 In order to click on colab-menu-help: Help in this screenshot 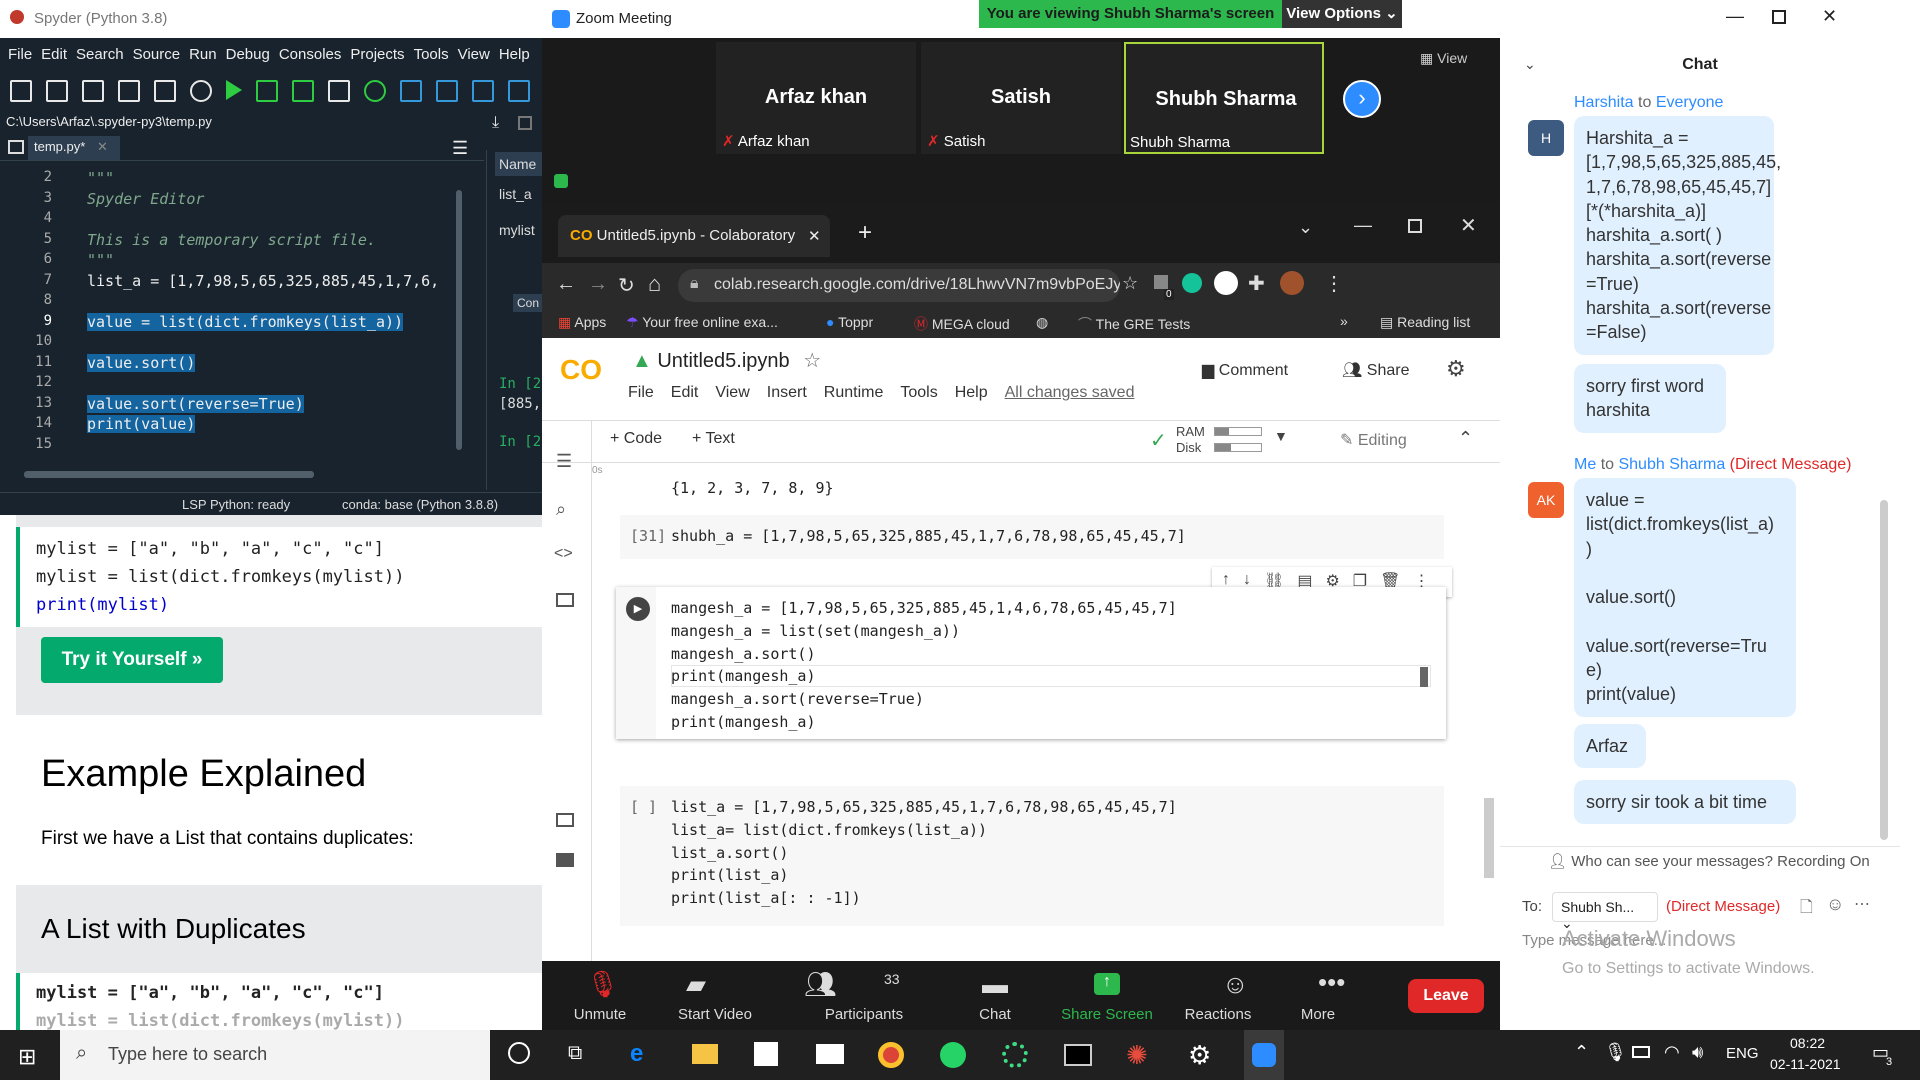, I will do `click(971, 393)`.